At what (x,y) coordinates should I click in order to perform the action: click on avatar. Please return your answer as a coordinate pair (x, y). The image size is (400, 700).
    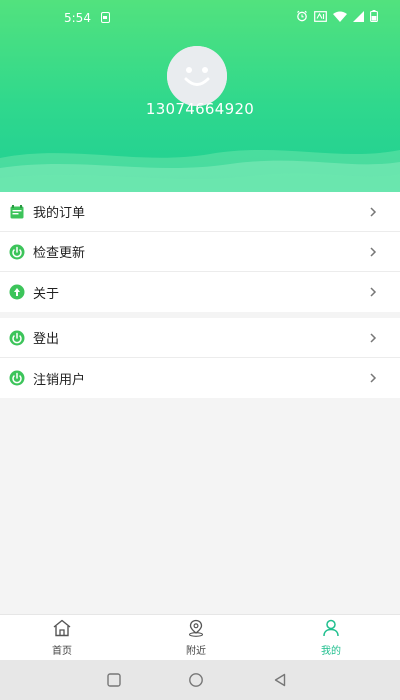
    Looking at the image, I should click on (197, 76).